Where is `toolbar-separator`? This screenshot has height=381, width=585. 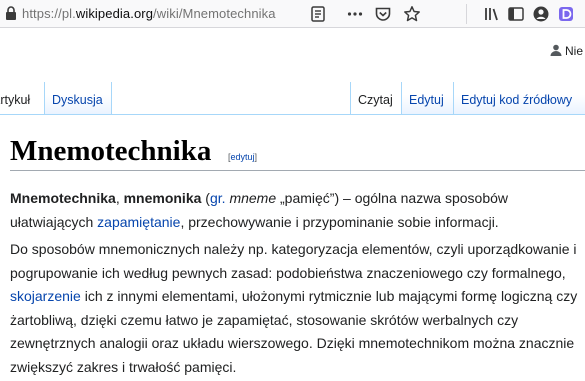 toolbar-separator is located at coordinates (466, 14).